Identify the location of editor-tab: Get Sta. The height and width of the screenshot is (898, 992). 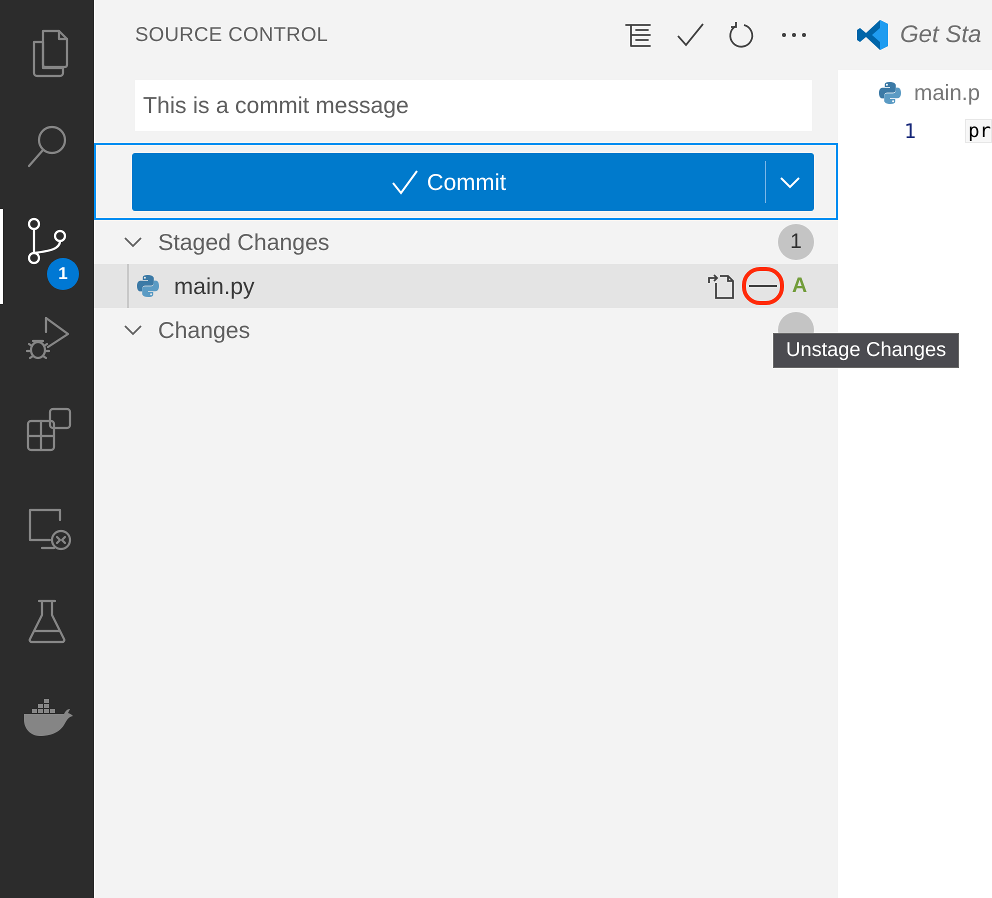
(915, 35).